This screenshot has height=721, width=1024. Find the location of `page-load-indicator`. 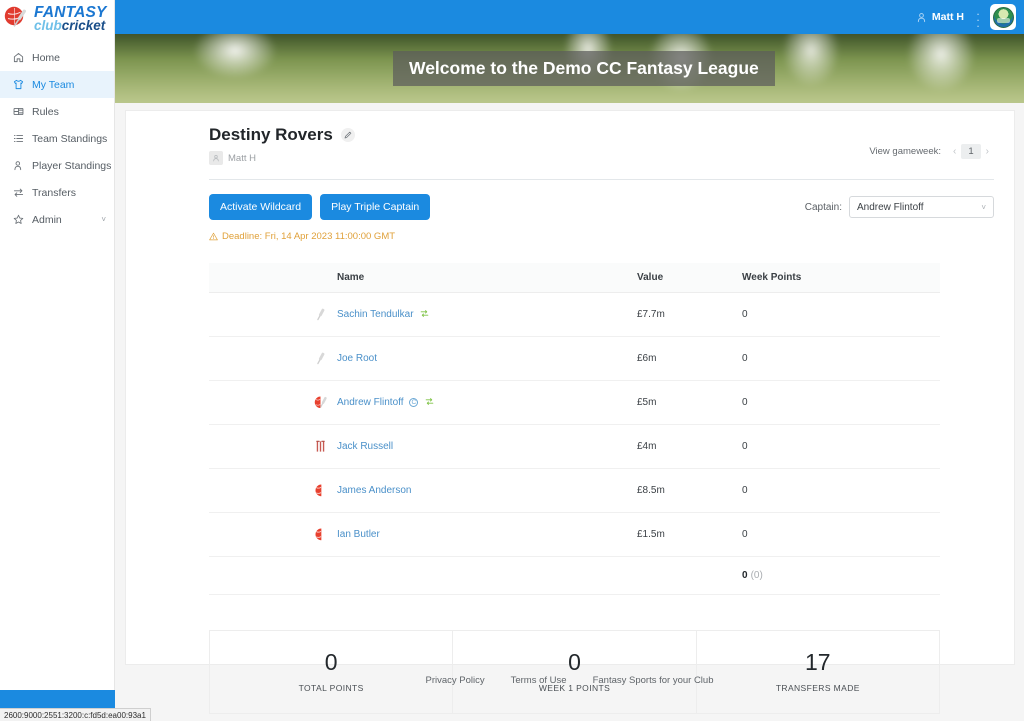

page-load-indicator is located at coordinates (57, 699).